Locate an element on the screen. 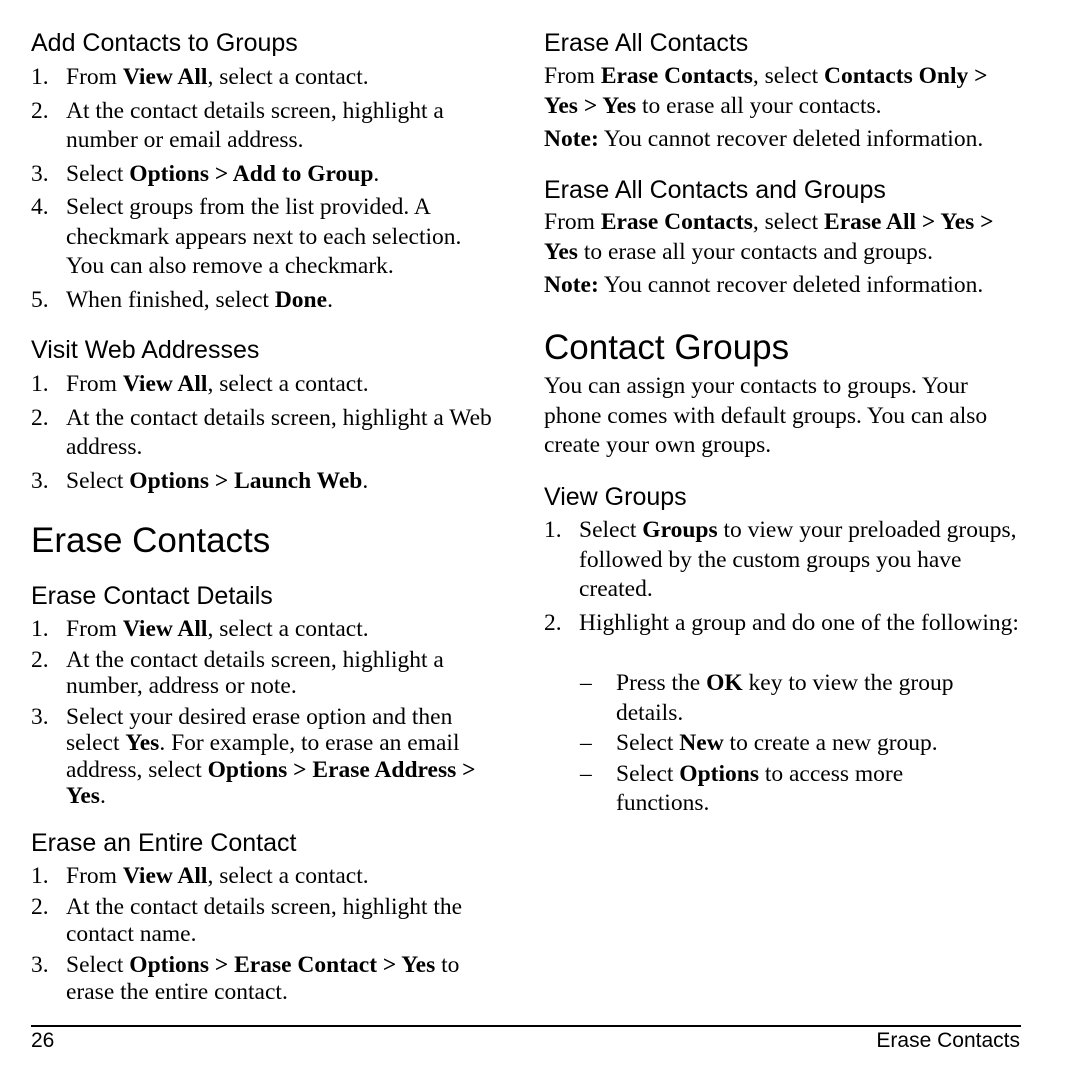  heading-erase-contact-details: Erase Contact Details is located at coordinates (152, 596).